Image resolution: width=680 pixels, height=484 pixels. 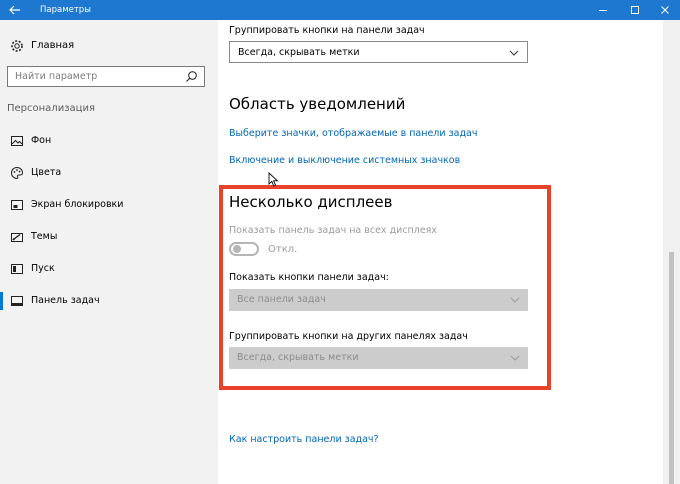 I want to click on gear-icon, so click(x=17, y=46).